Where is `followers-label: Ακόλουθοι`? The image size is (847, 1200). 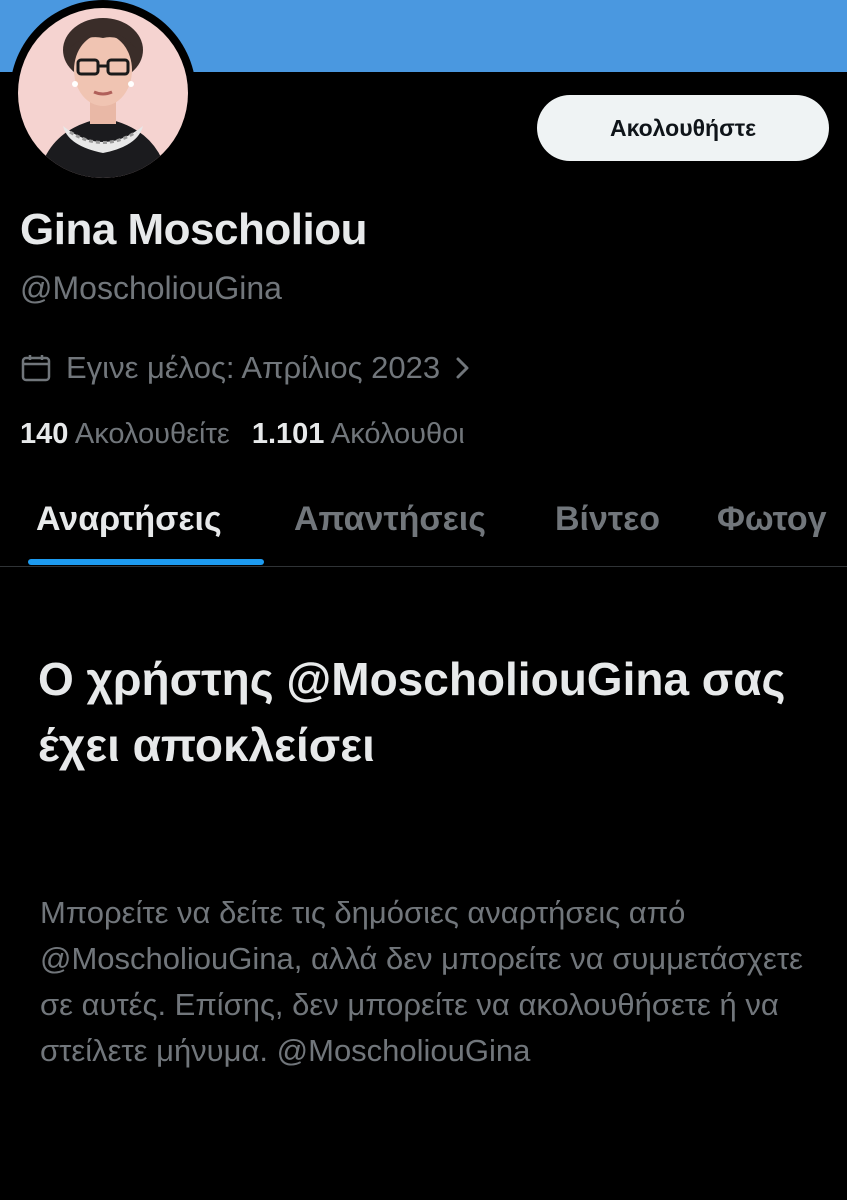
followers-label: Ακόλουθοι is located at coordinates (397, 434).